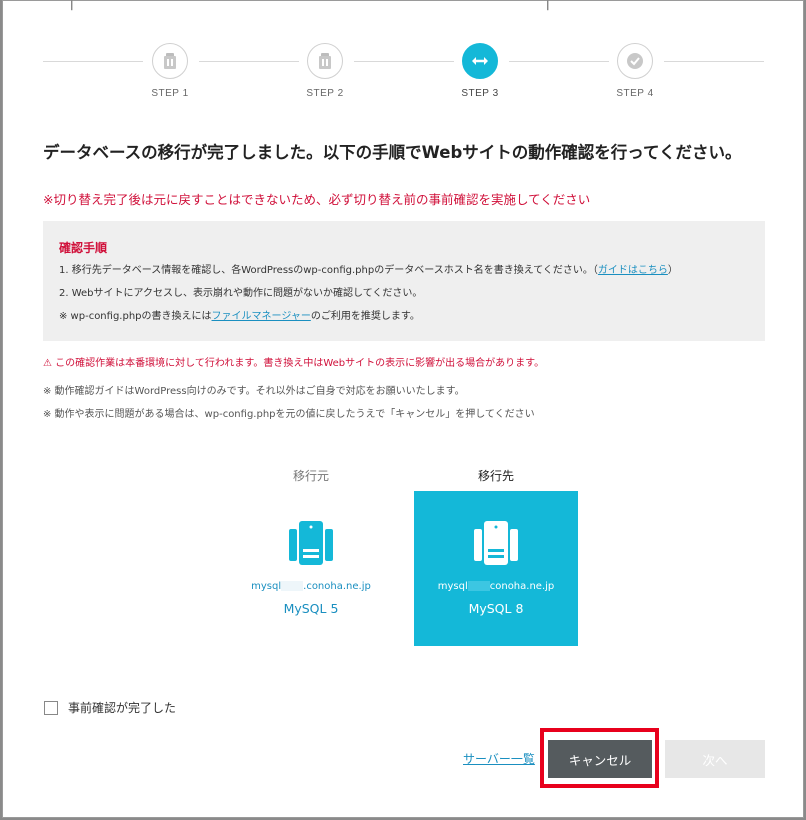  What do you see at coordinates (51, 707) in the screenshot?
I see `precheck-checkbox` at bounding box center [51, 707].